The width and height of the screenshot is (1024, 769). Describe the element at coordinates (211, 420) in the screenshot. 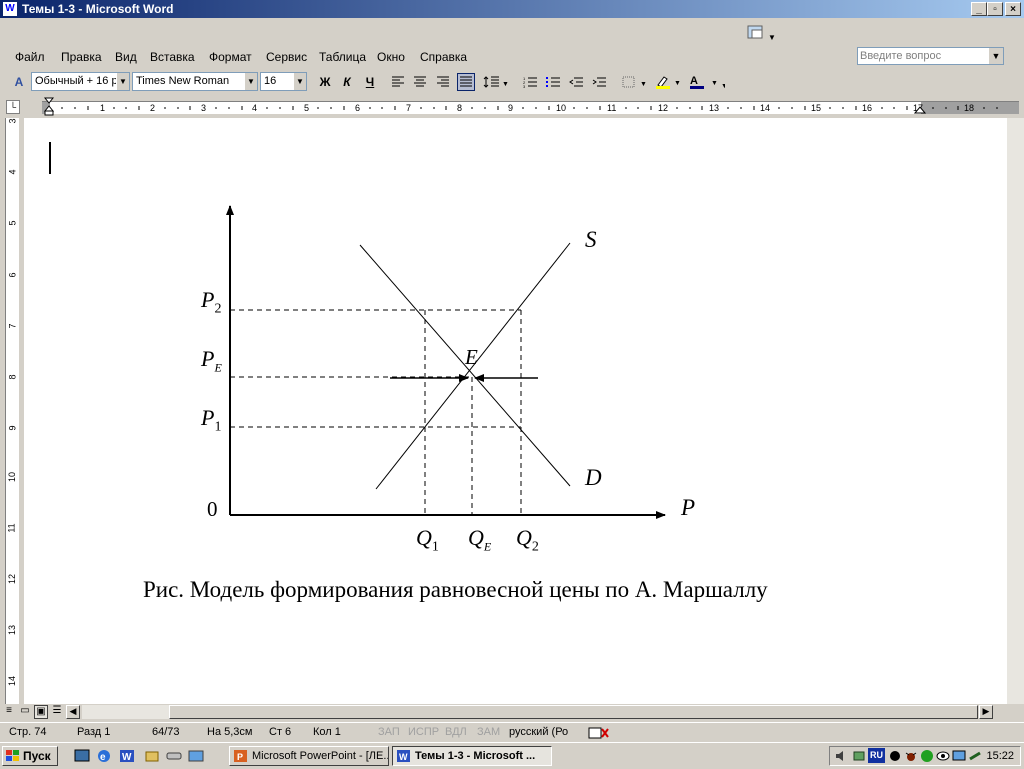

I see `p1-label: P1` at that location.